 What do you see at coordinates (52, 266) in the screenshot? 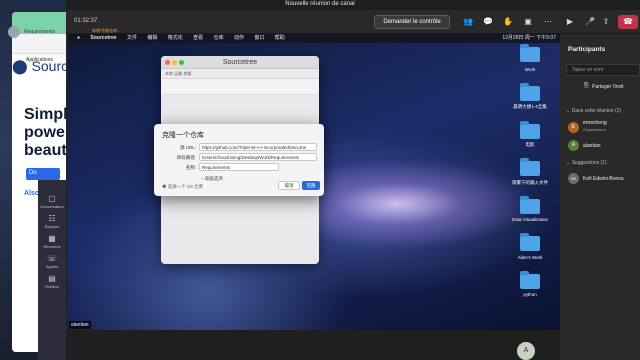
I see `rail-label: Appels` at bounding box center [52, 266].